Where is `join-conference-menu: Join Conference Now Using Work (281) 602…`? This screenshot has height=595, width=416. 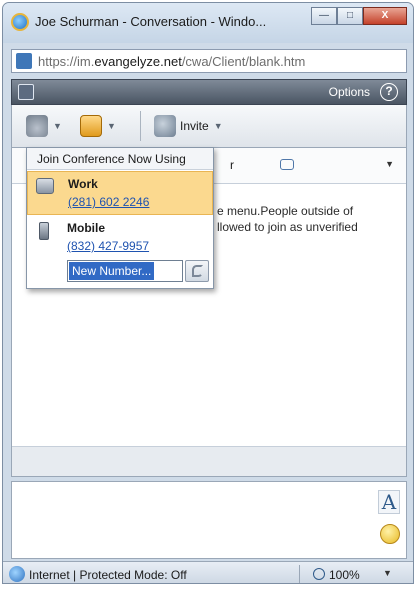 join-conference-menu: Join Conference Now Using Work (281) 602… is located at coordinates (120, 218).